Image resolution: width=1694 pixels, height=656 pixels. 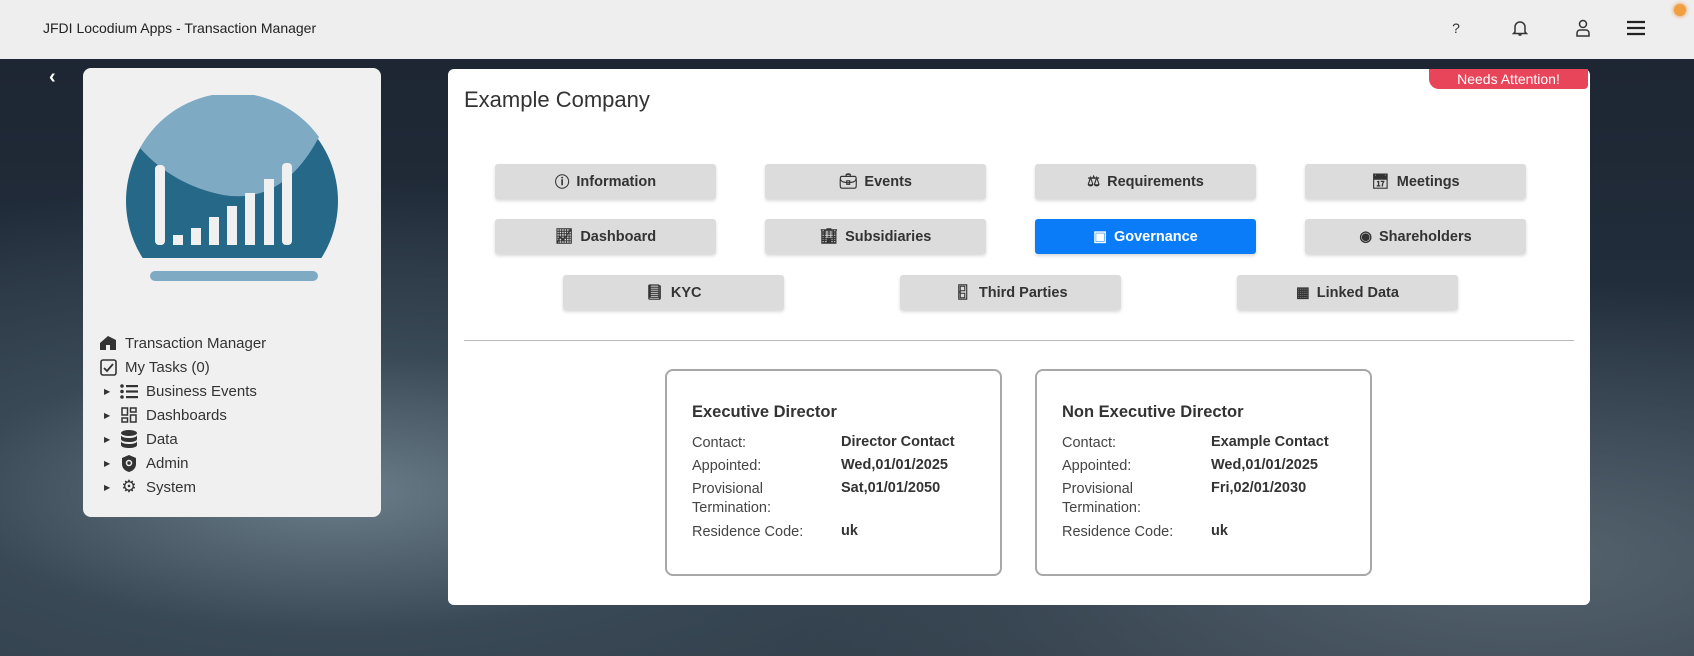 What do you see at coordinates (1023, 292) in the screenshot?
I see `tab-label: Third Parties` at bounding box center [1023, 292].